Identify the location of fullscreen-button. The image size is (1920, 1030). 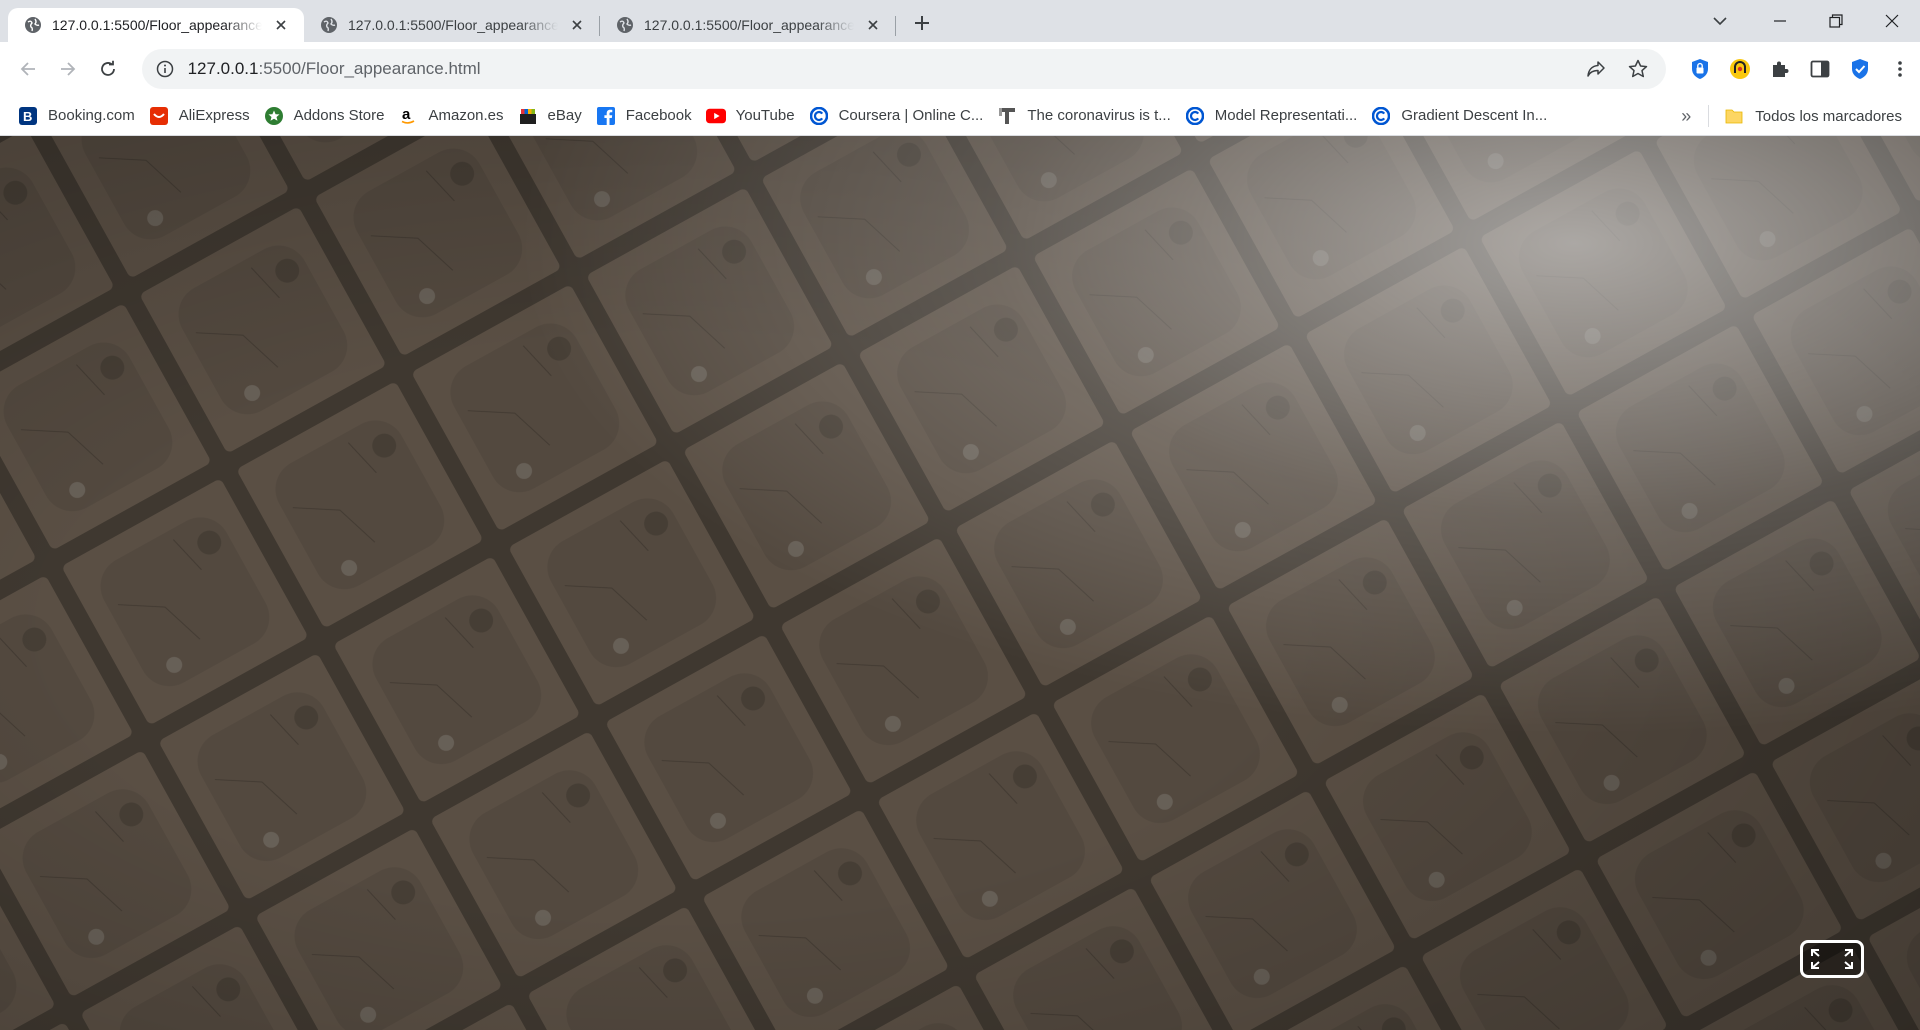
(1832, 959).